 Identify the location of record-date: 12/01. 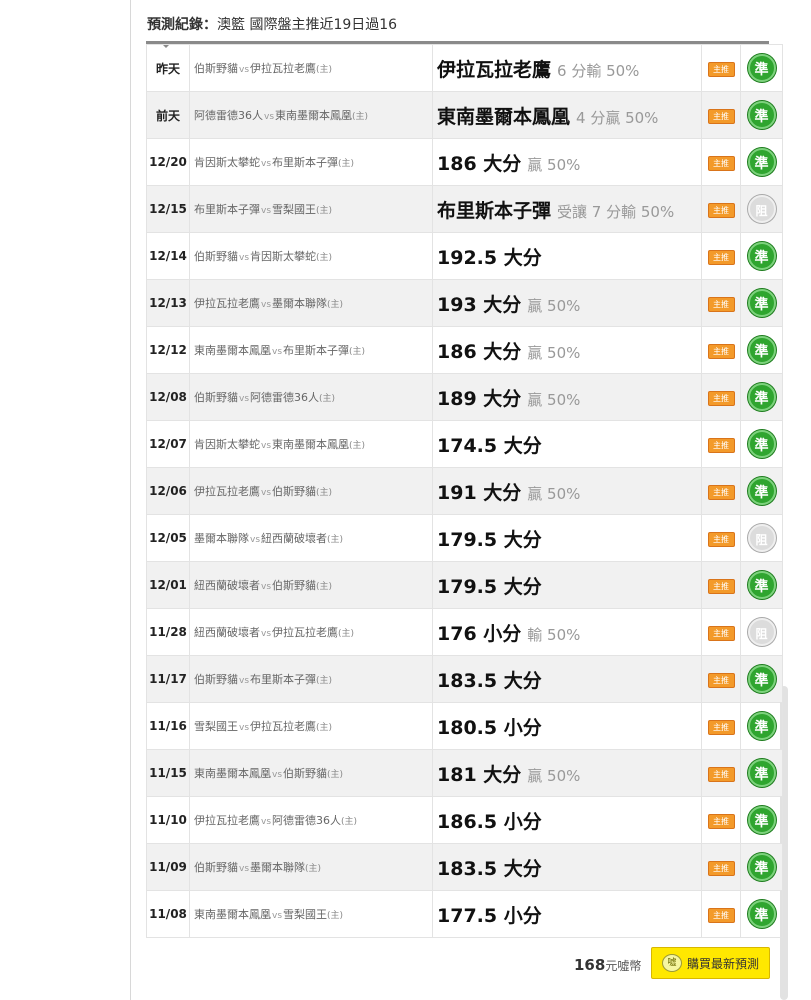
(168, 585).